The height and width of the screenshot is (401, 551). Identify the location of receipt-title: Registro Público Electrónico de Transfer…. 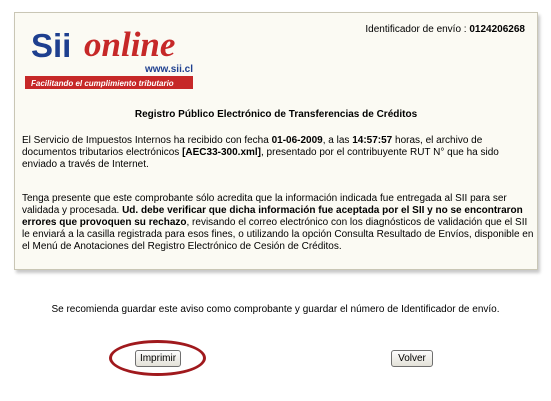
(276, 114).